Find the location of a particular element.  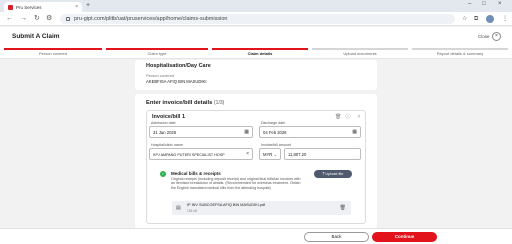

check-circle-icon: ✓ is located at coordinates (163, 174).